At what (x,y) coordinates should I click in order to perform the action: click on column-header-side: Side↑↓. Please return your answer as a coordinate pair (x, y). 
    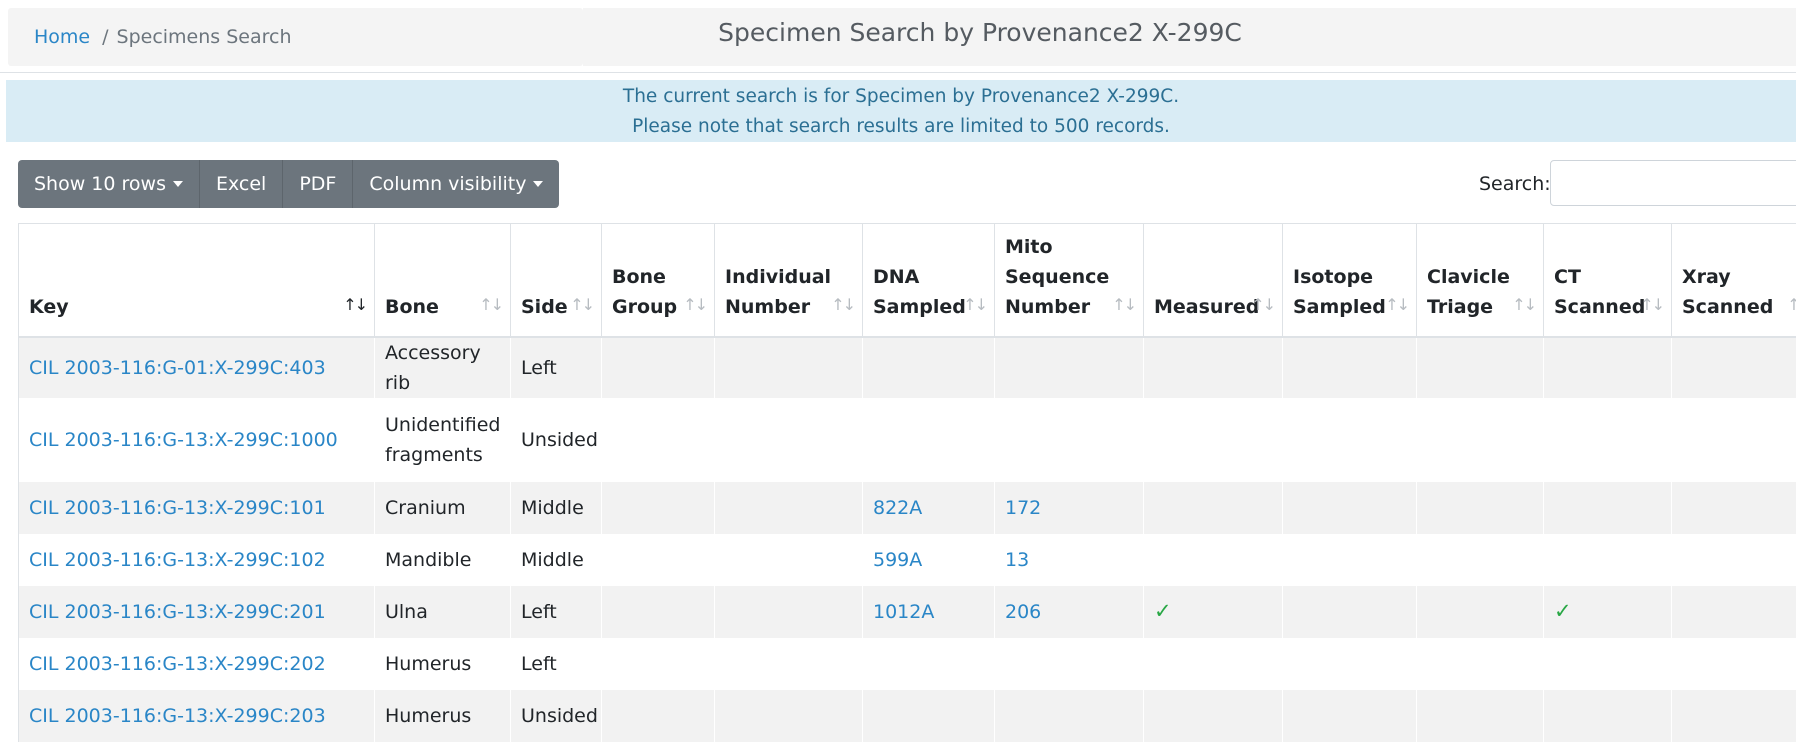
    Looking at the image, I should click on (556, 280).